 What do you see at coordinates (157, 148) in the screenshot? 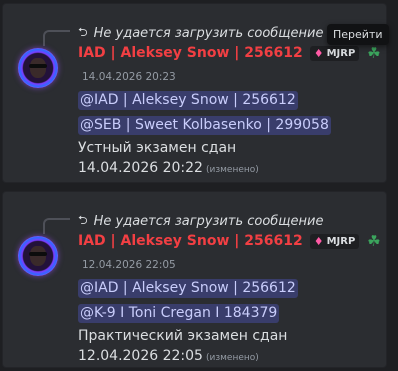
I see `message-text: Устный экзамен сдан` at bounding box center [157, 148].